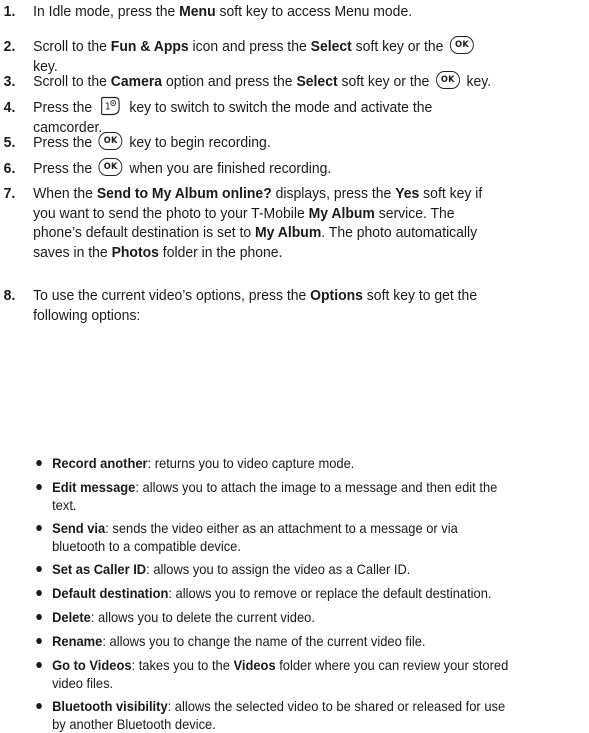 The height and width of the screenshot is (733, 589). I want to click on bold-term: Menu, so click(197, 11).